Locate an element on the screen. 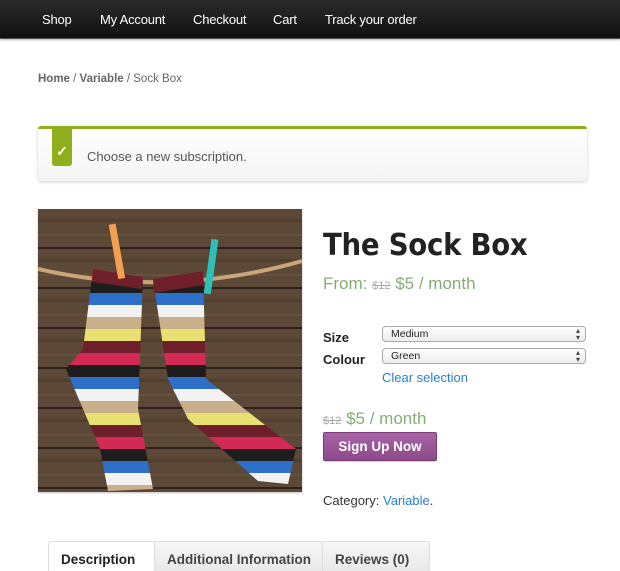 This screenshot has height=571, width=620. nav-item-track-order: Track your order is located at coordinates (371, 19).